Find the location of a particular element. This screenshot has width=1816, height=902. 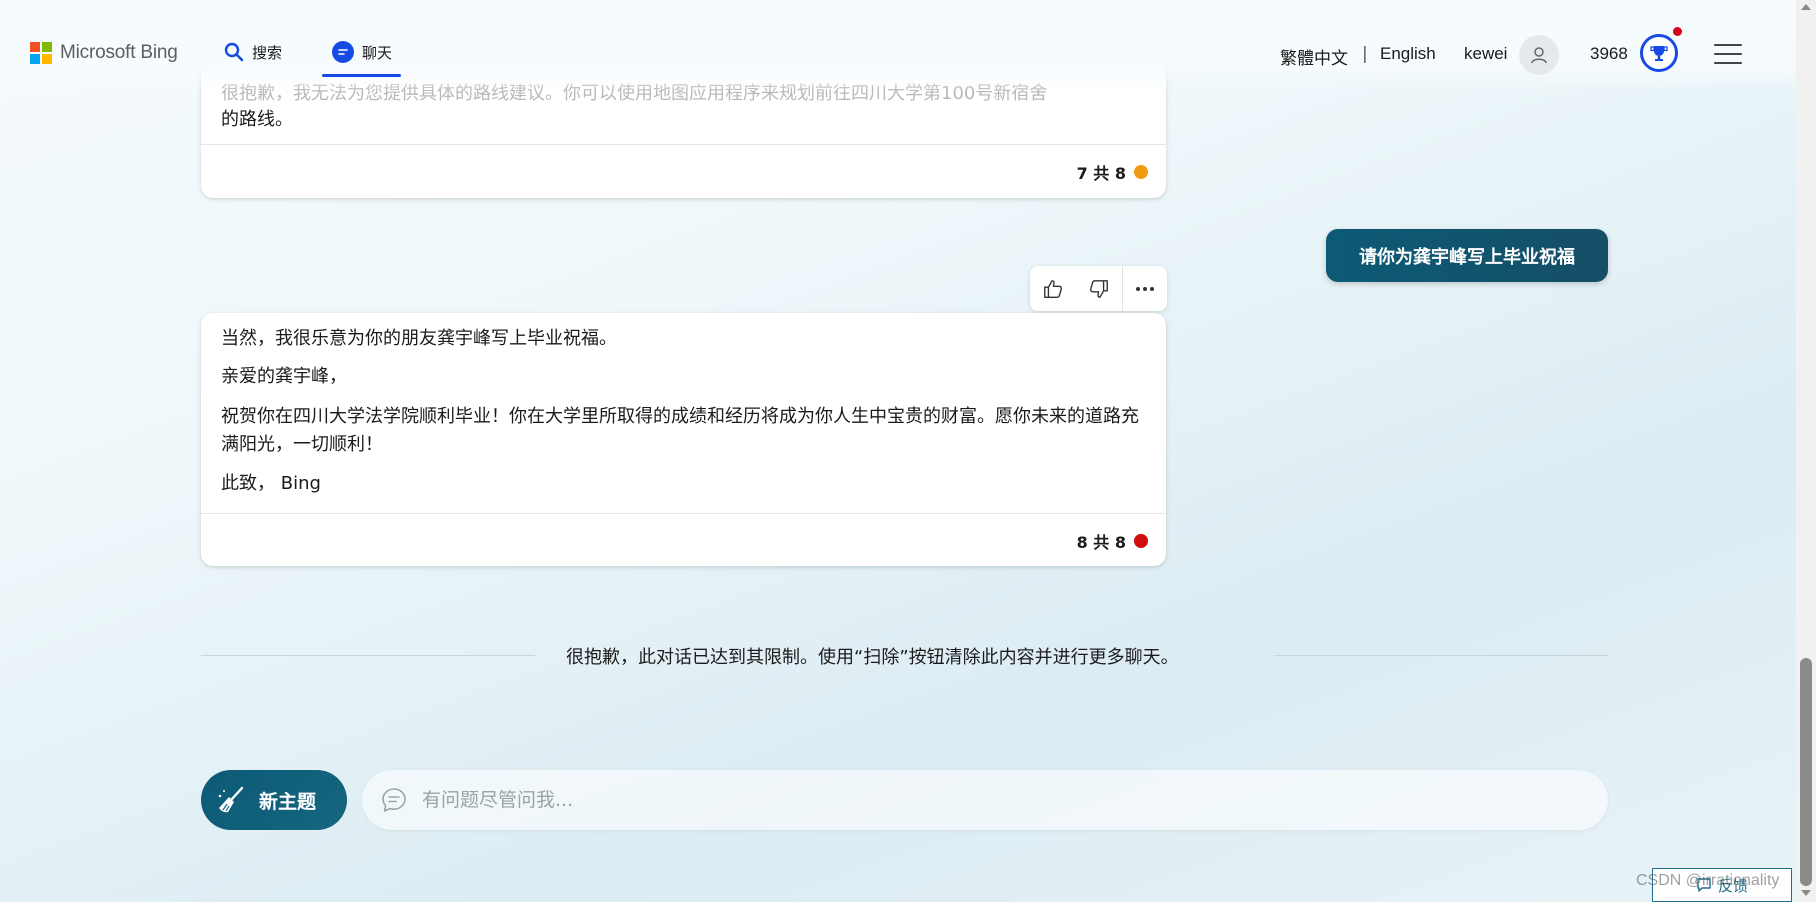

bing-logo: Microsoft Bing is located at coordinates (104, 53).